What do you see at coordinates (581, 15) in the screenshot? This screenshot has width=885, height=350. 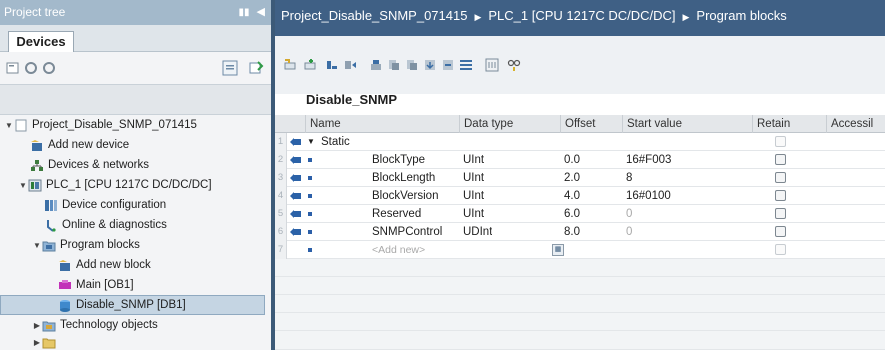 I see `breadcrumb-item-plc: PLC_1 [CPU 1217C DC/DC/DC]` at bounding box center [581, 15].